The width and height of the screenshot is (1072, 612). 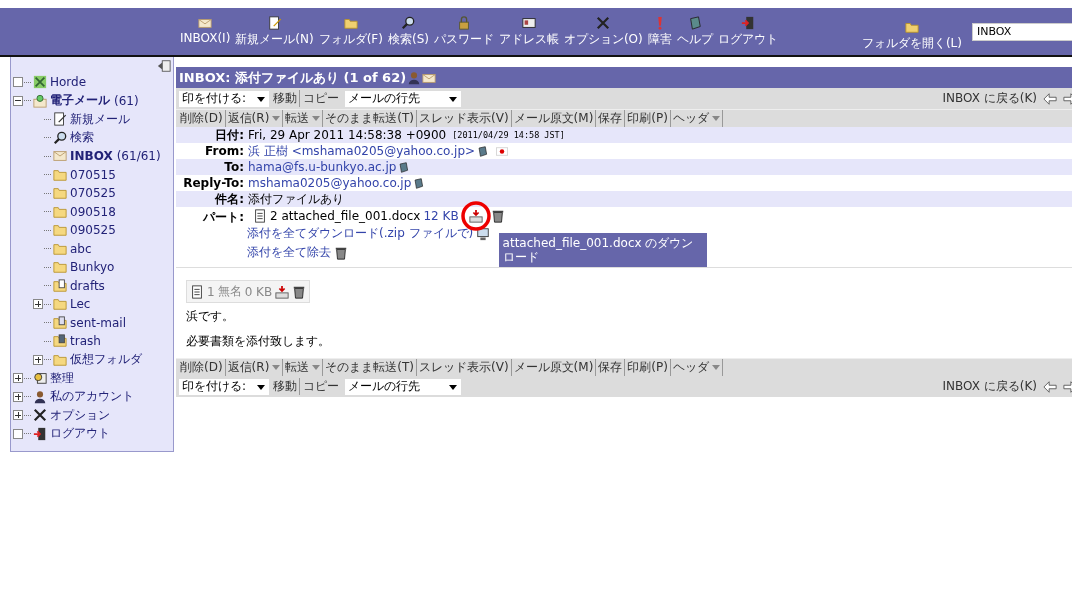 What do you see at coordinates (747, 31) in the screenshot?
I see `toolbar-link: ログアウト` at bounding box center [747, 31].